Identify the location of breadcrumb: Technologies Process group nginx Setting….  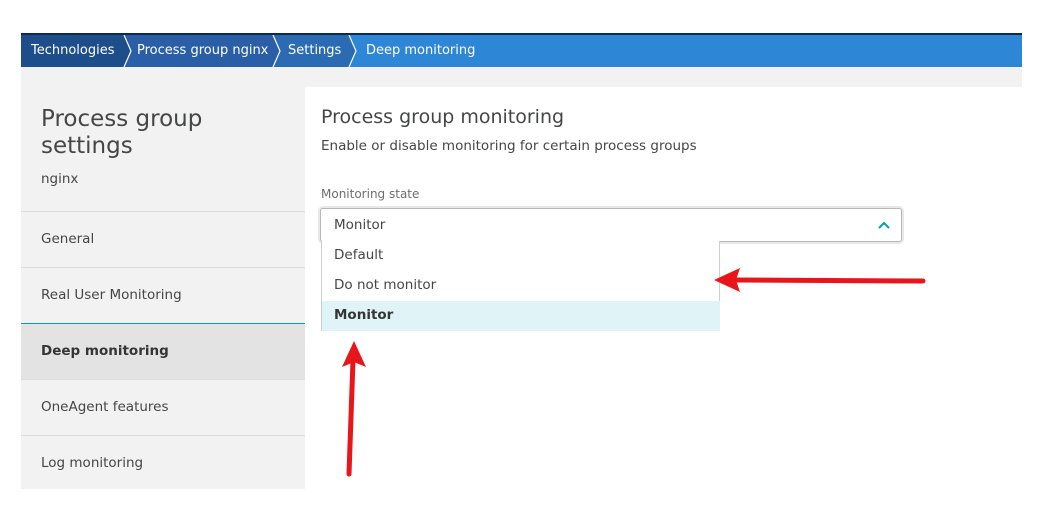
(521, 50).